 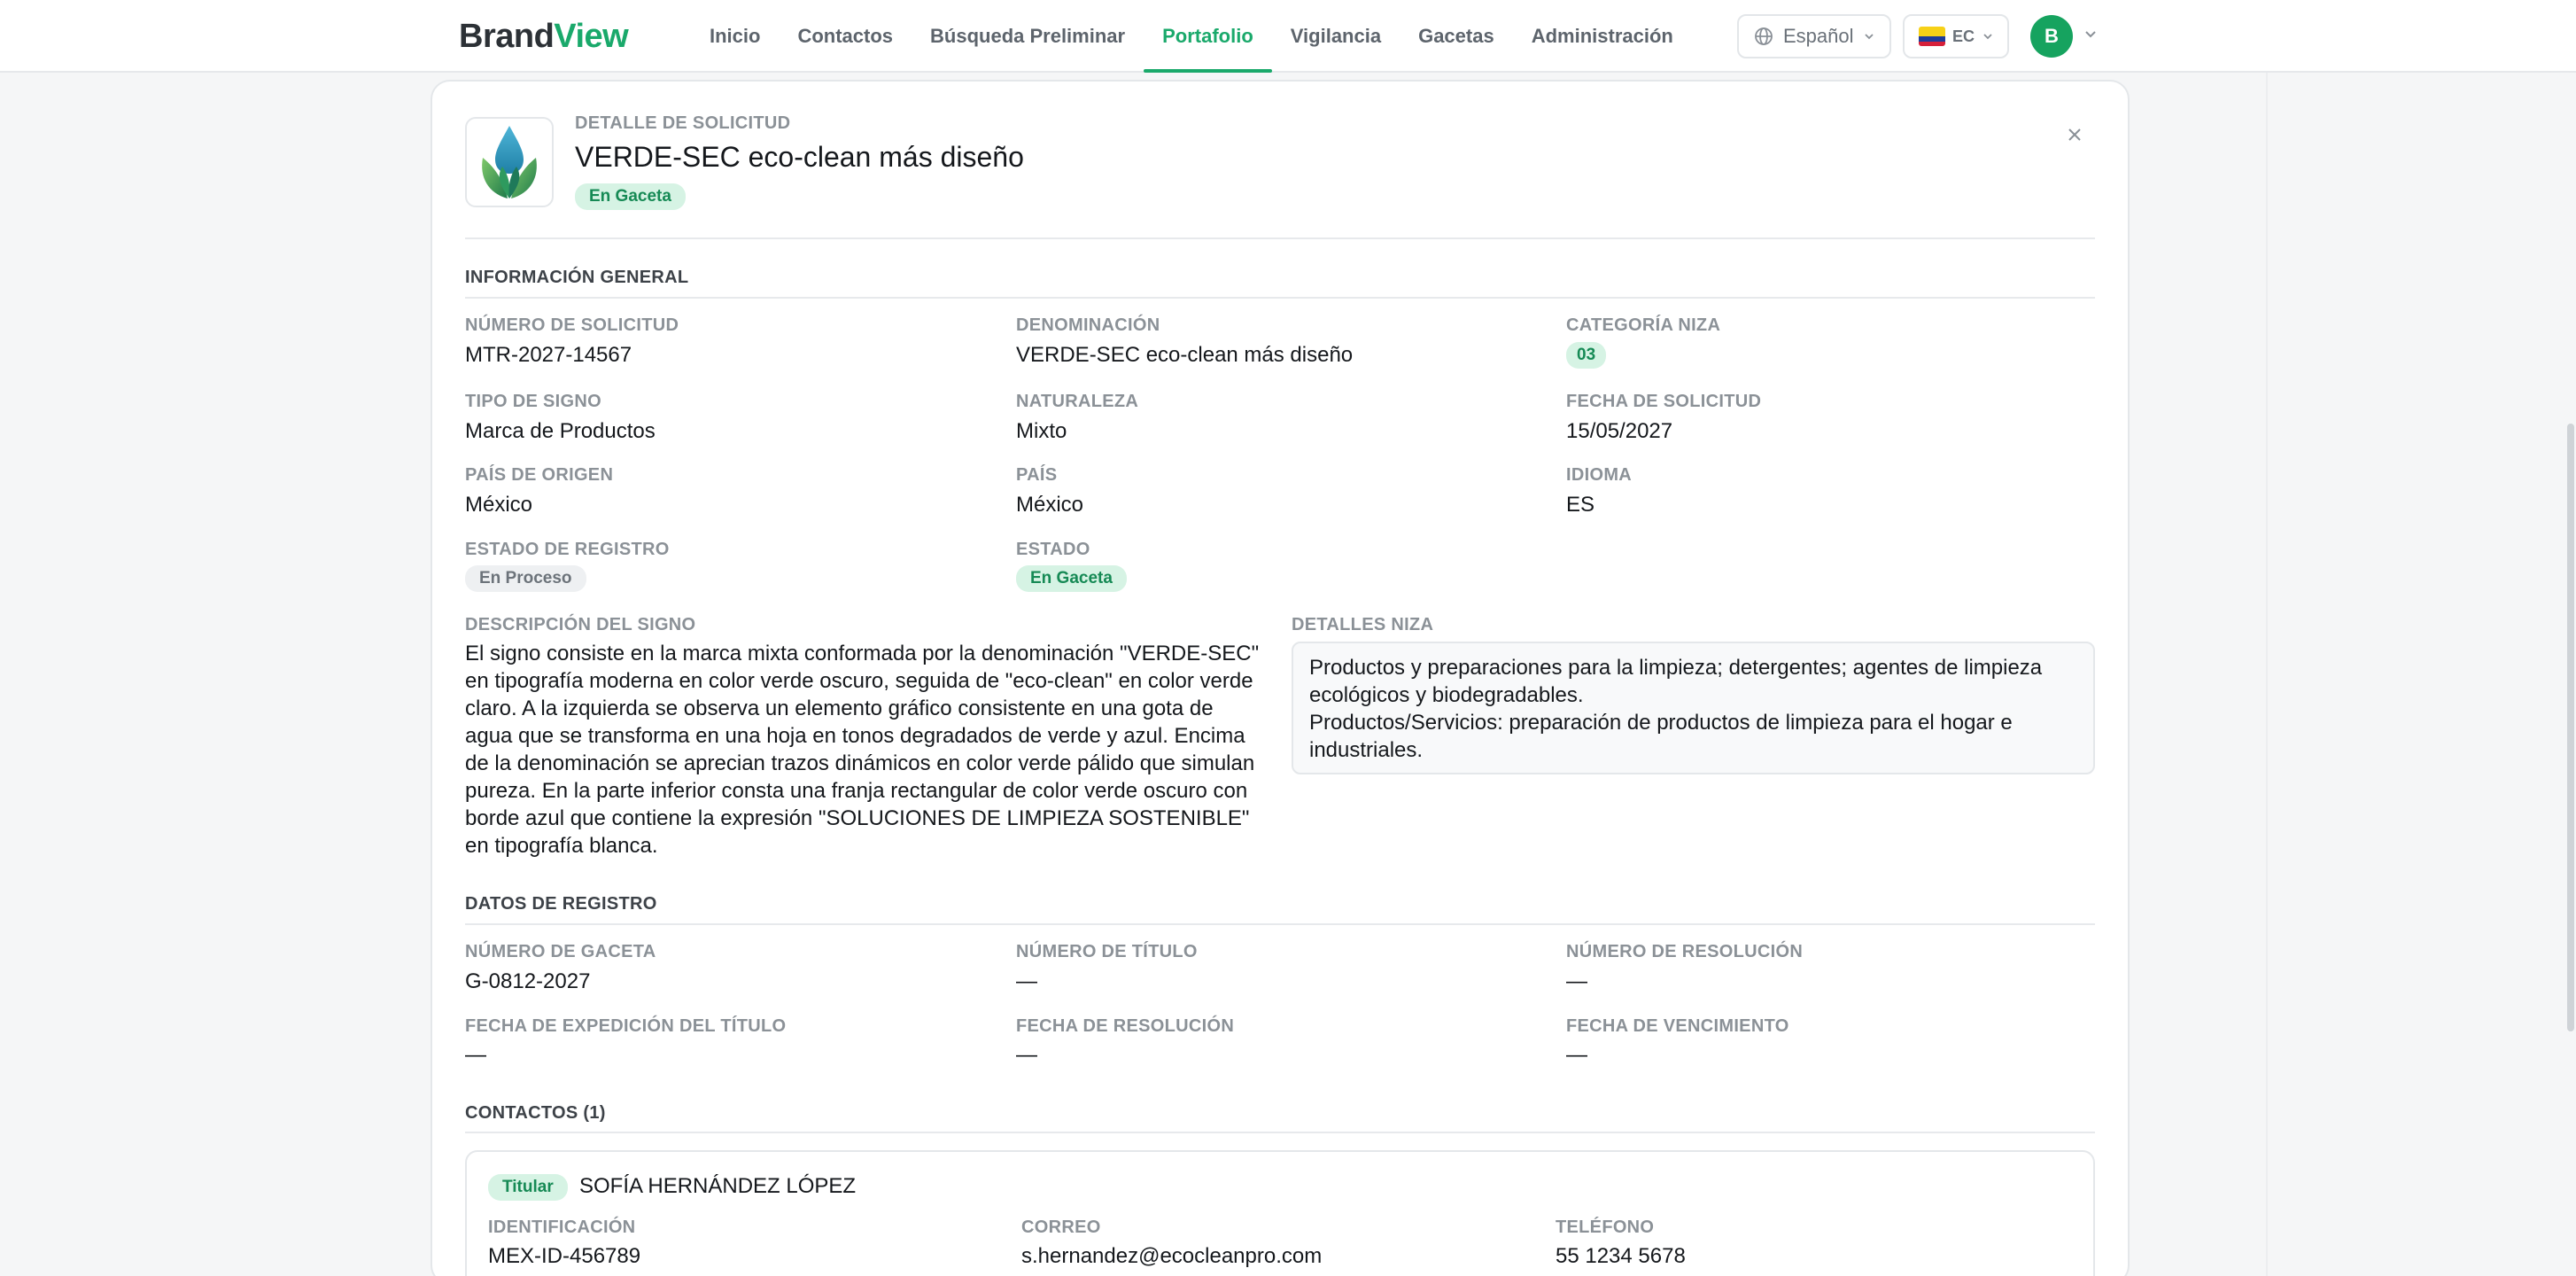 I want to click on field-value-pais: México, so click(x=1050, y=505).